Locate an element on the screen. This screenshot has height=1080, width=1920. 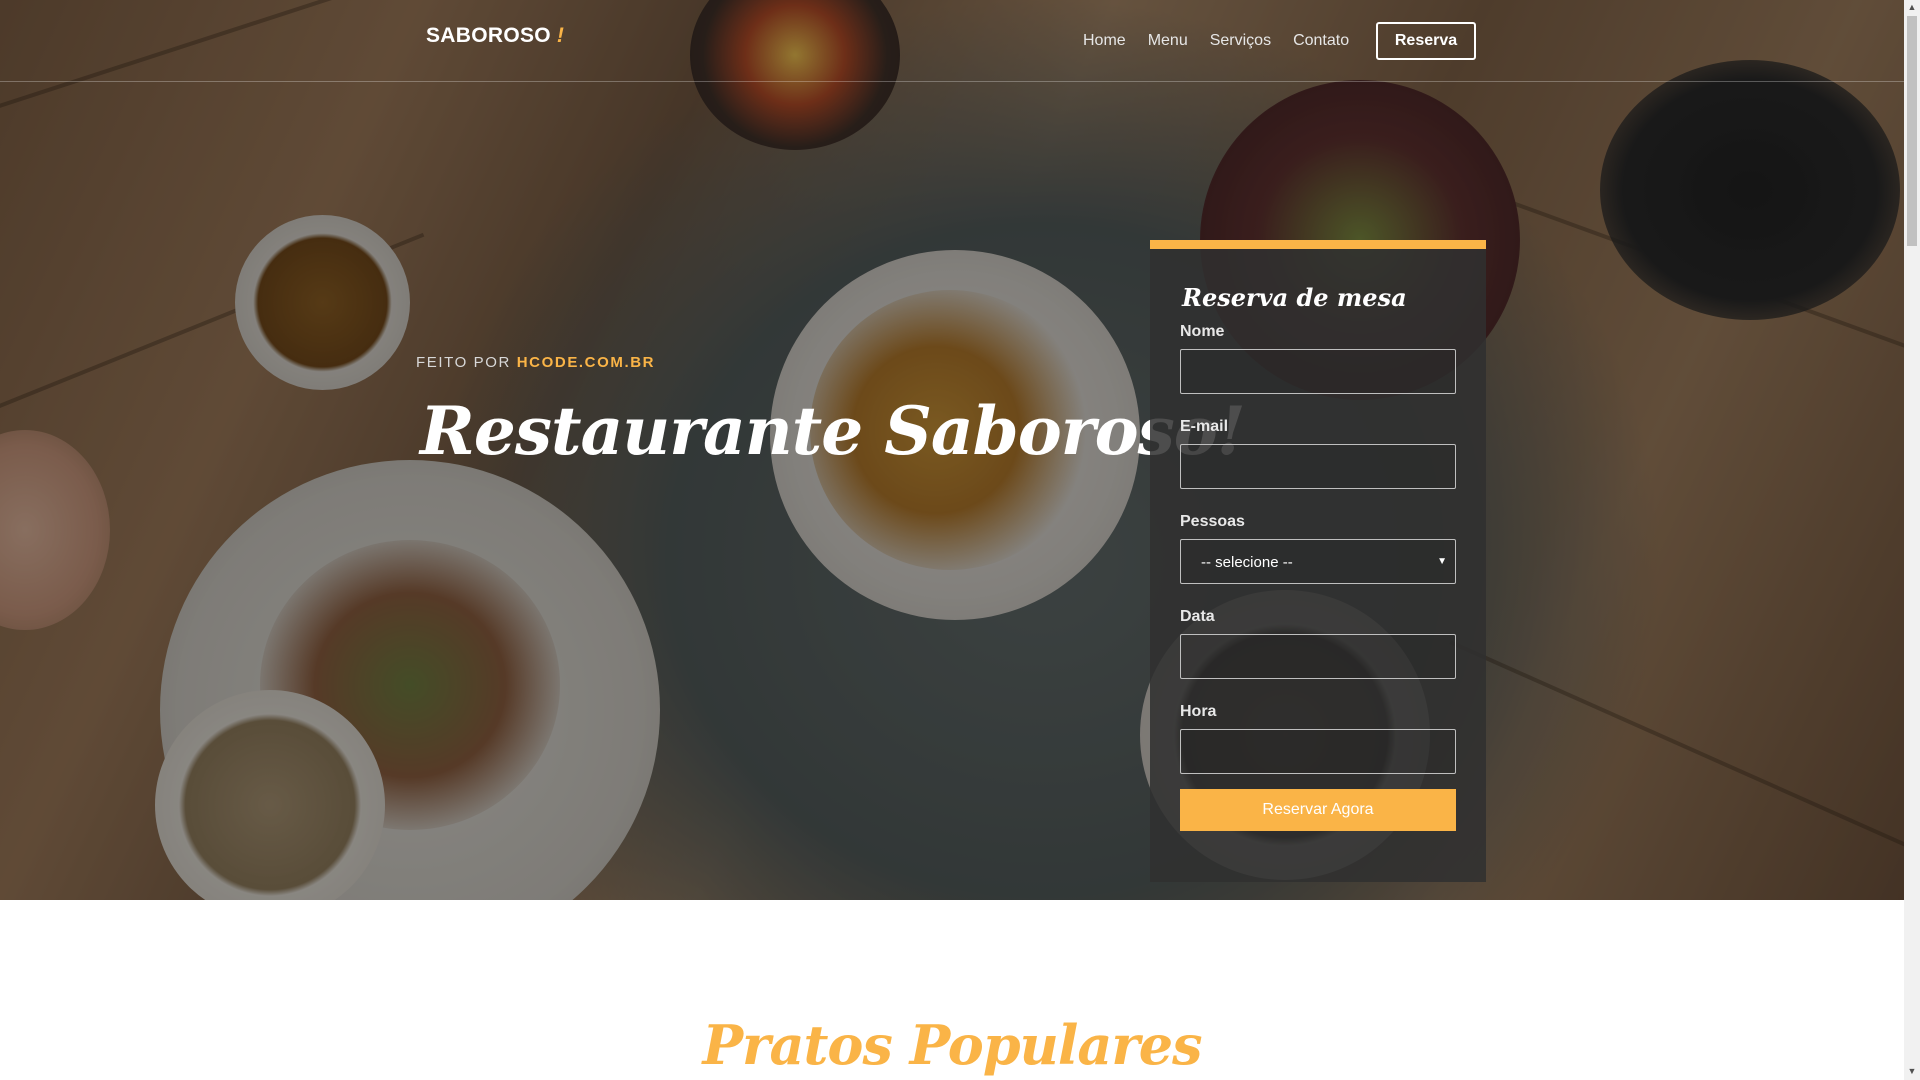
nome-input is located at coordinates (1318, 371).